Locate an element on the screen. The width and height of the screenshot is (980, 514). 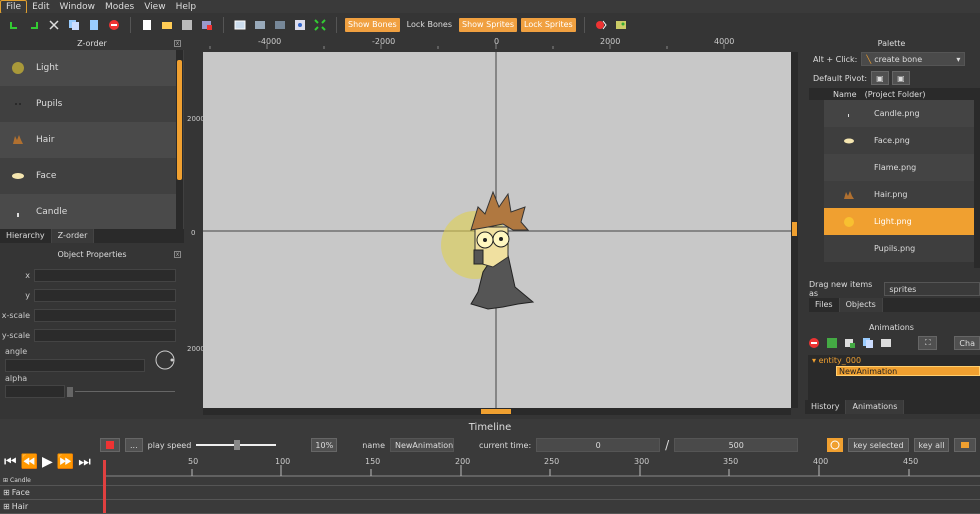
image-icon is located at coordinates (621, 25).